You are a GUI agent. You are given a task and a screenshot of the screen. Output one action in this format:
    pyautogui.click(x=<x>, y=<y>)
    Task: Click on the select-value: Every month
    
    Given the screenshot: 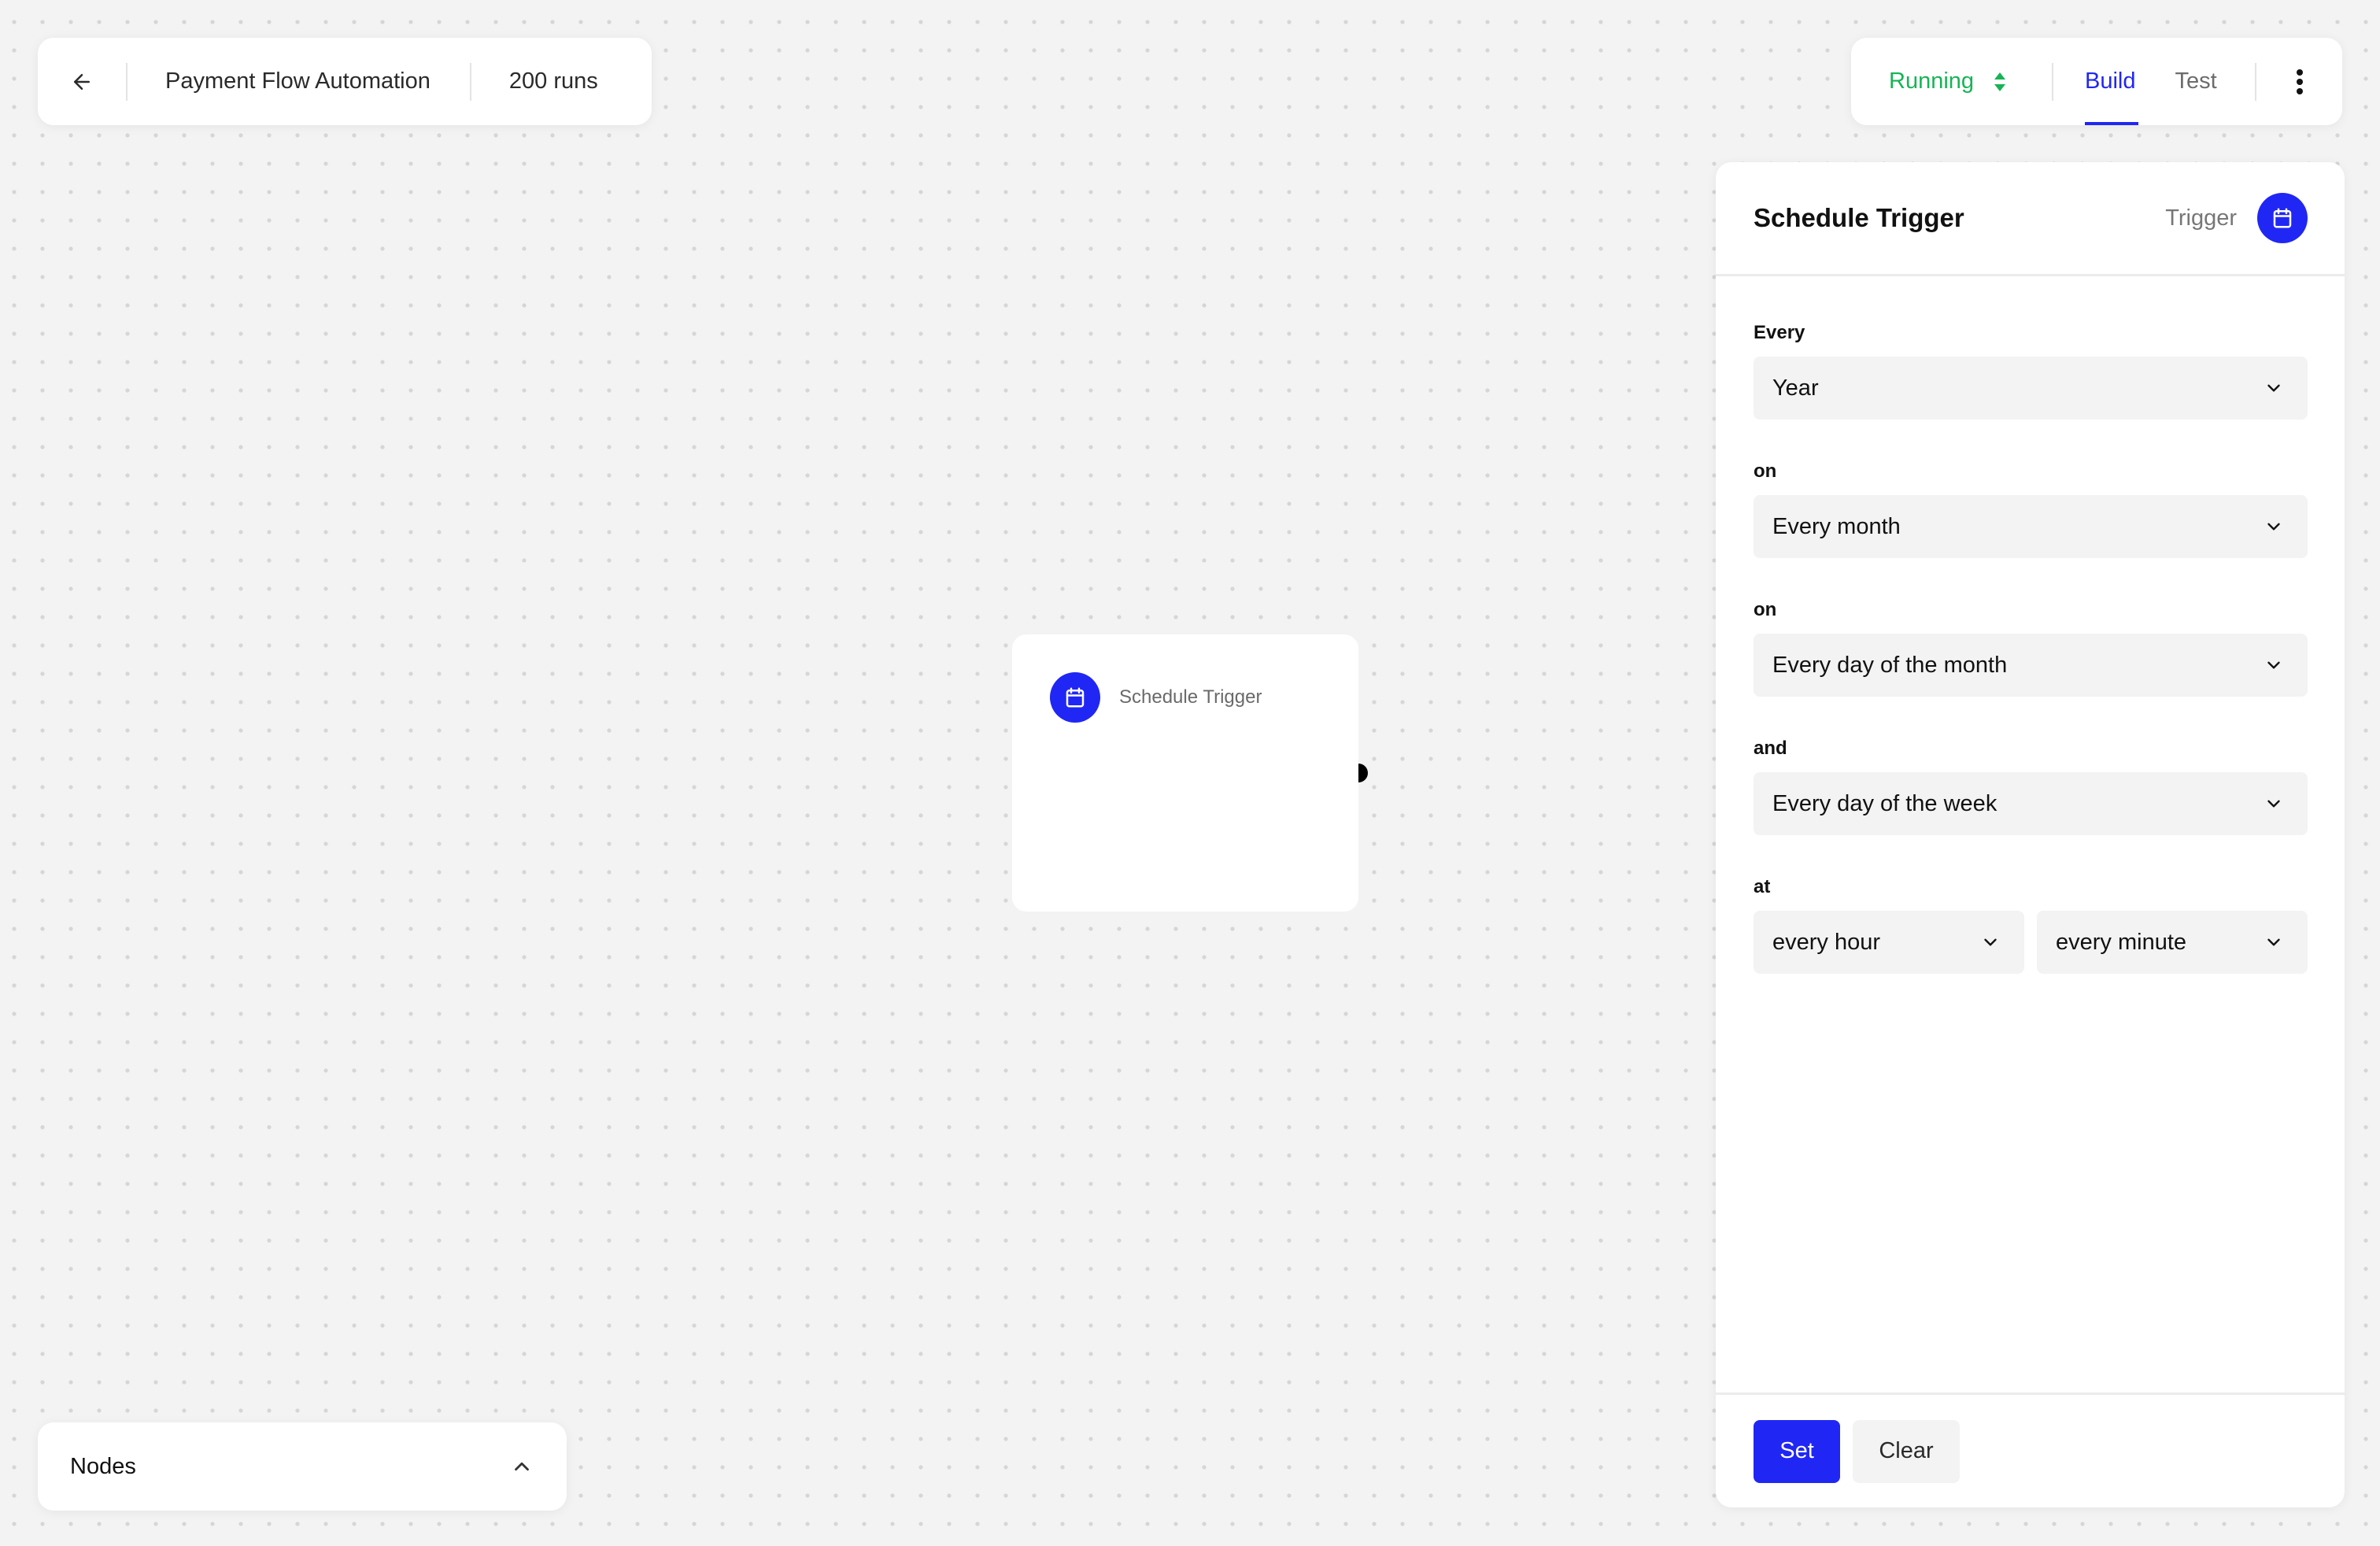 What is the action you would take?
    pyautogui.click(x=1837, y=526)
    